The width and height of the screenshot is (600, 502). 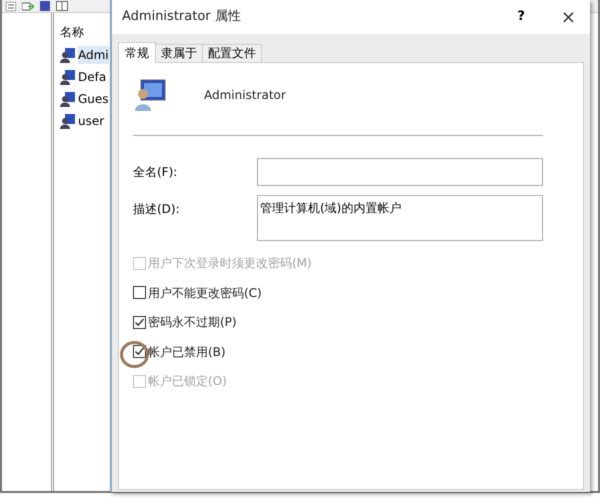 I want to click on user-list-item: Admi, so click(x=93, y=55).